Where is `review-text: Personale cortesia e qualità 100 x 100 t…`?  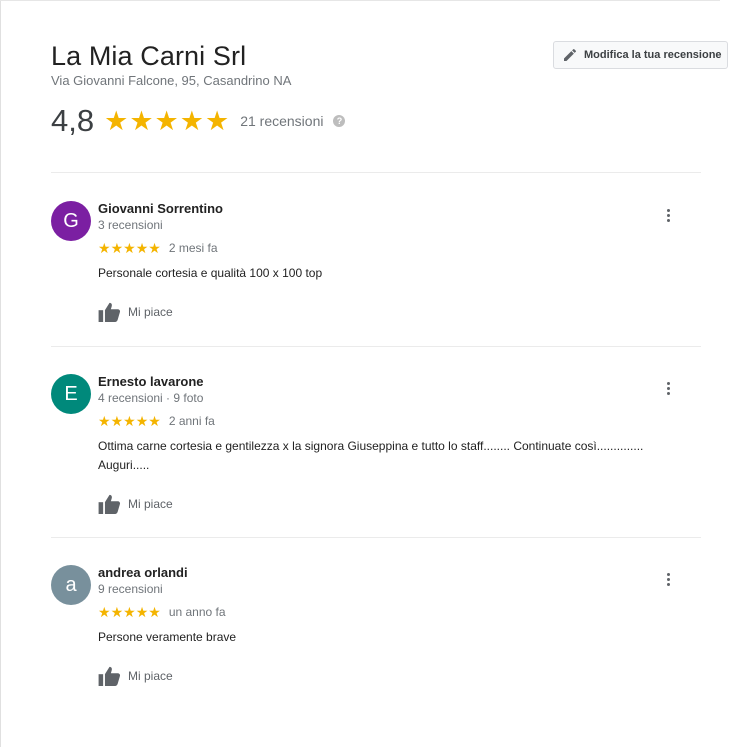 review-text: Personale cortesia e qualità 100 x 100 t… is located at coordinates (210, 273).